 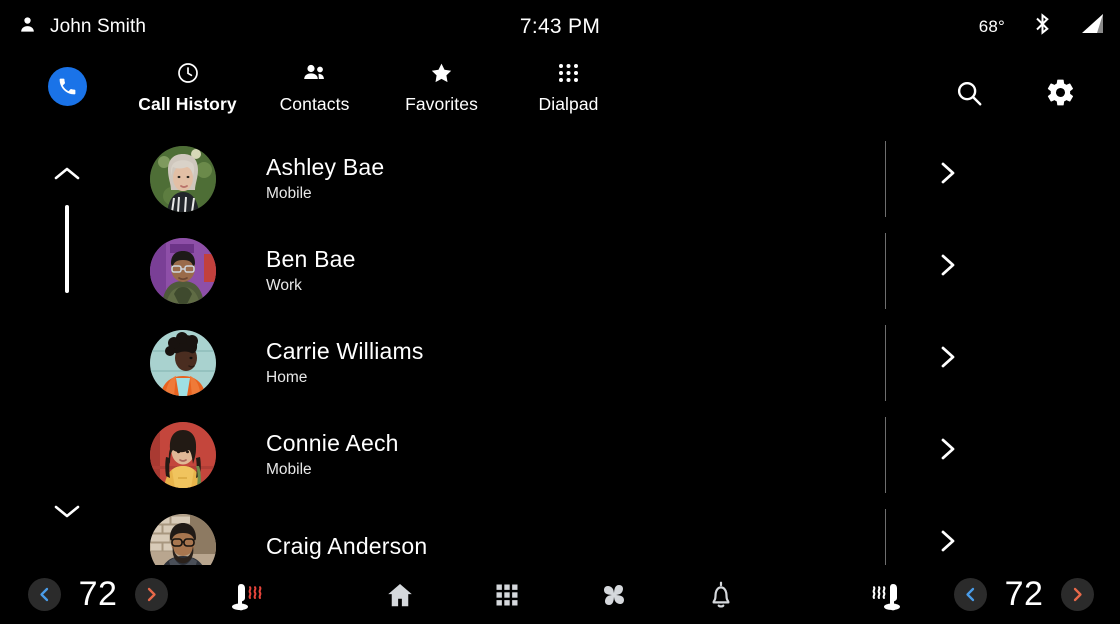 I want to click on bluetooth-icon, so click(x=1042, y=26).